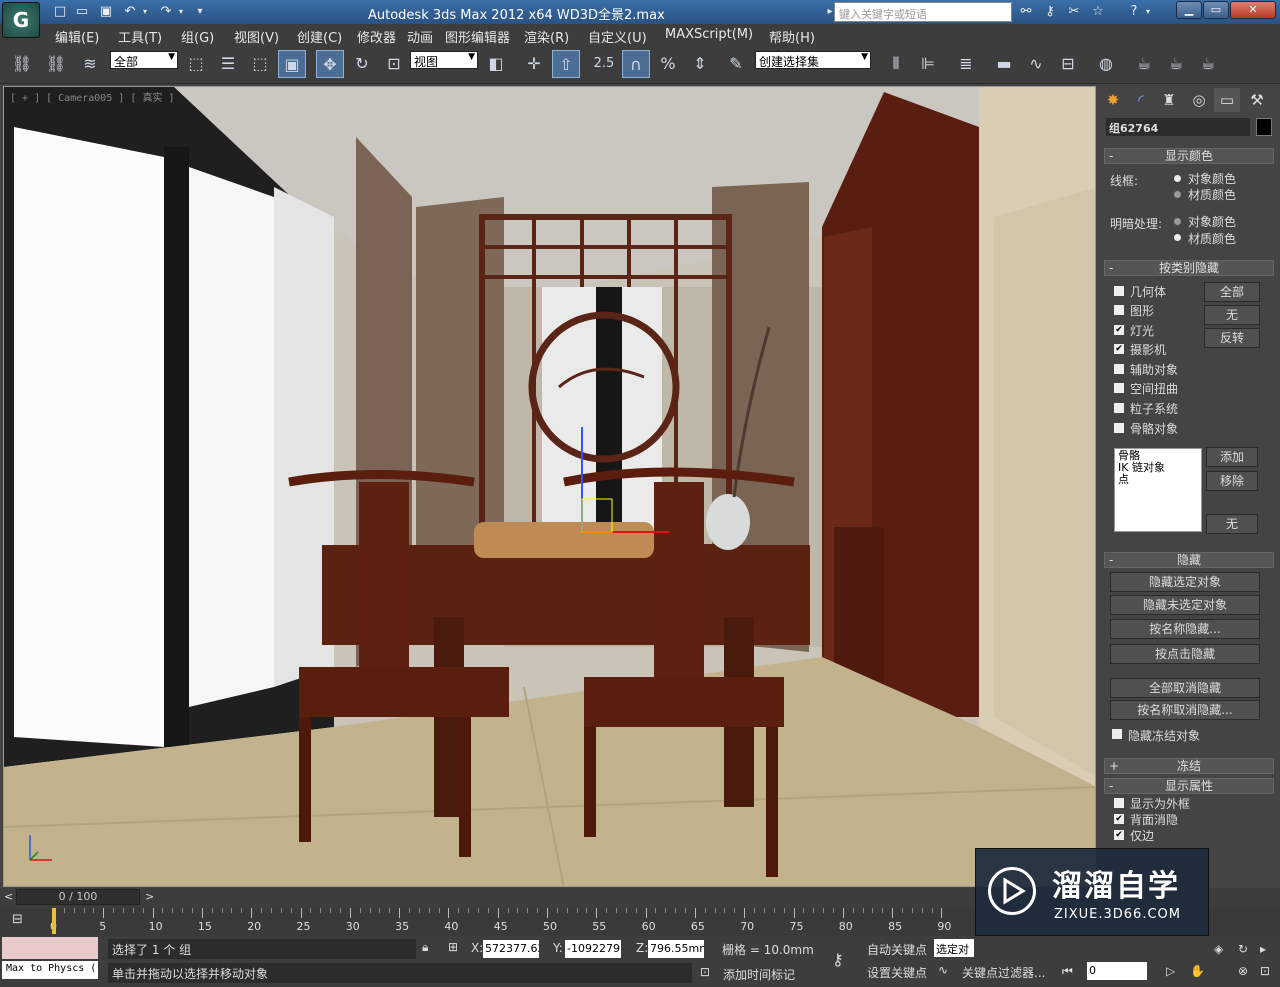  Describe the element at coordinates (954, 948) in the screenshot. I see `selected-dropdown: 选定对` at that location.